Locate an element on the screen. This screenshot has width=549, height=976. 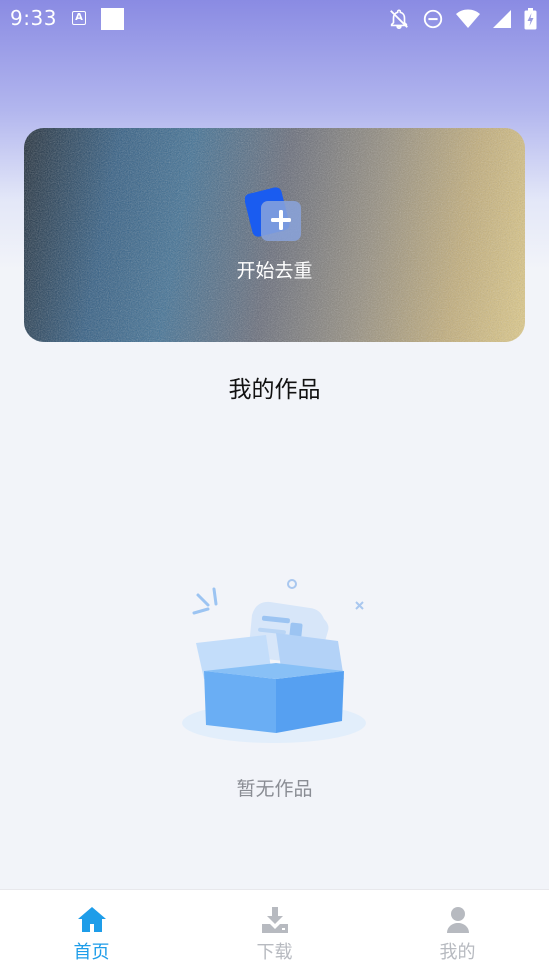
battery-charging-icon is located at coordinates (530, 19).